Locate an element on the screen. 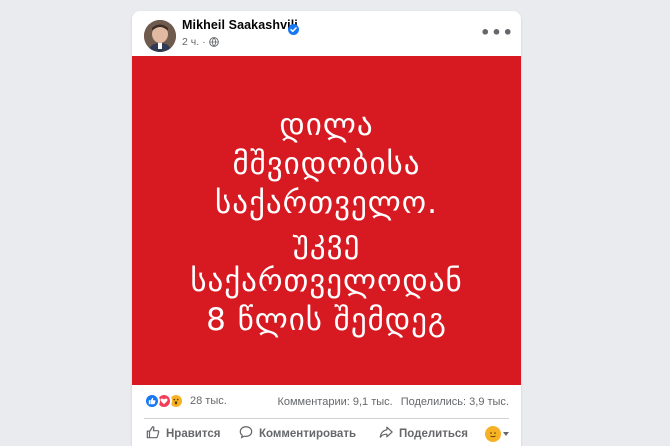  post-text-line: მშვიდობისა is located at coordinates (326, 163).